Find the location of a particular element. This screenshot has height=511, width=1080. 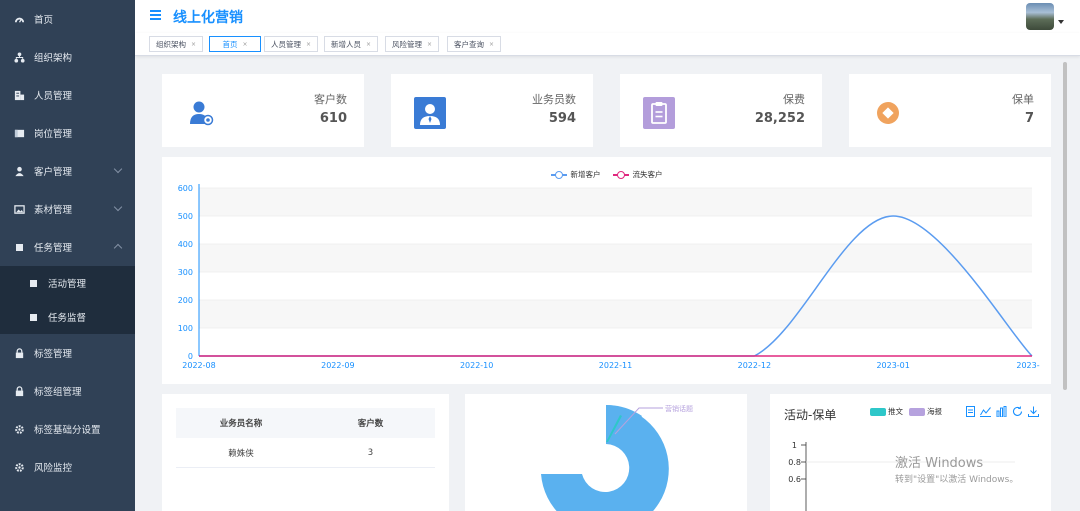

sidebar-item-label: 人员管理 is located at coordinates (53, 96).